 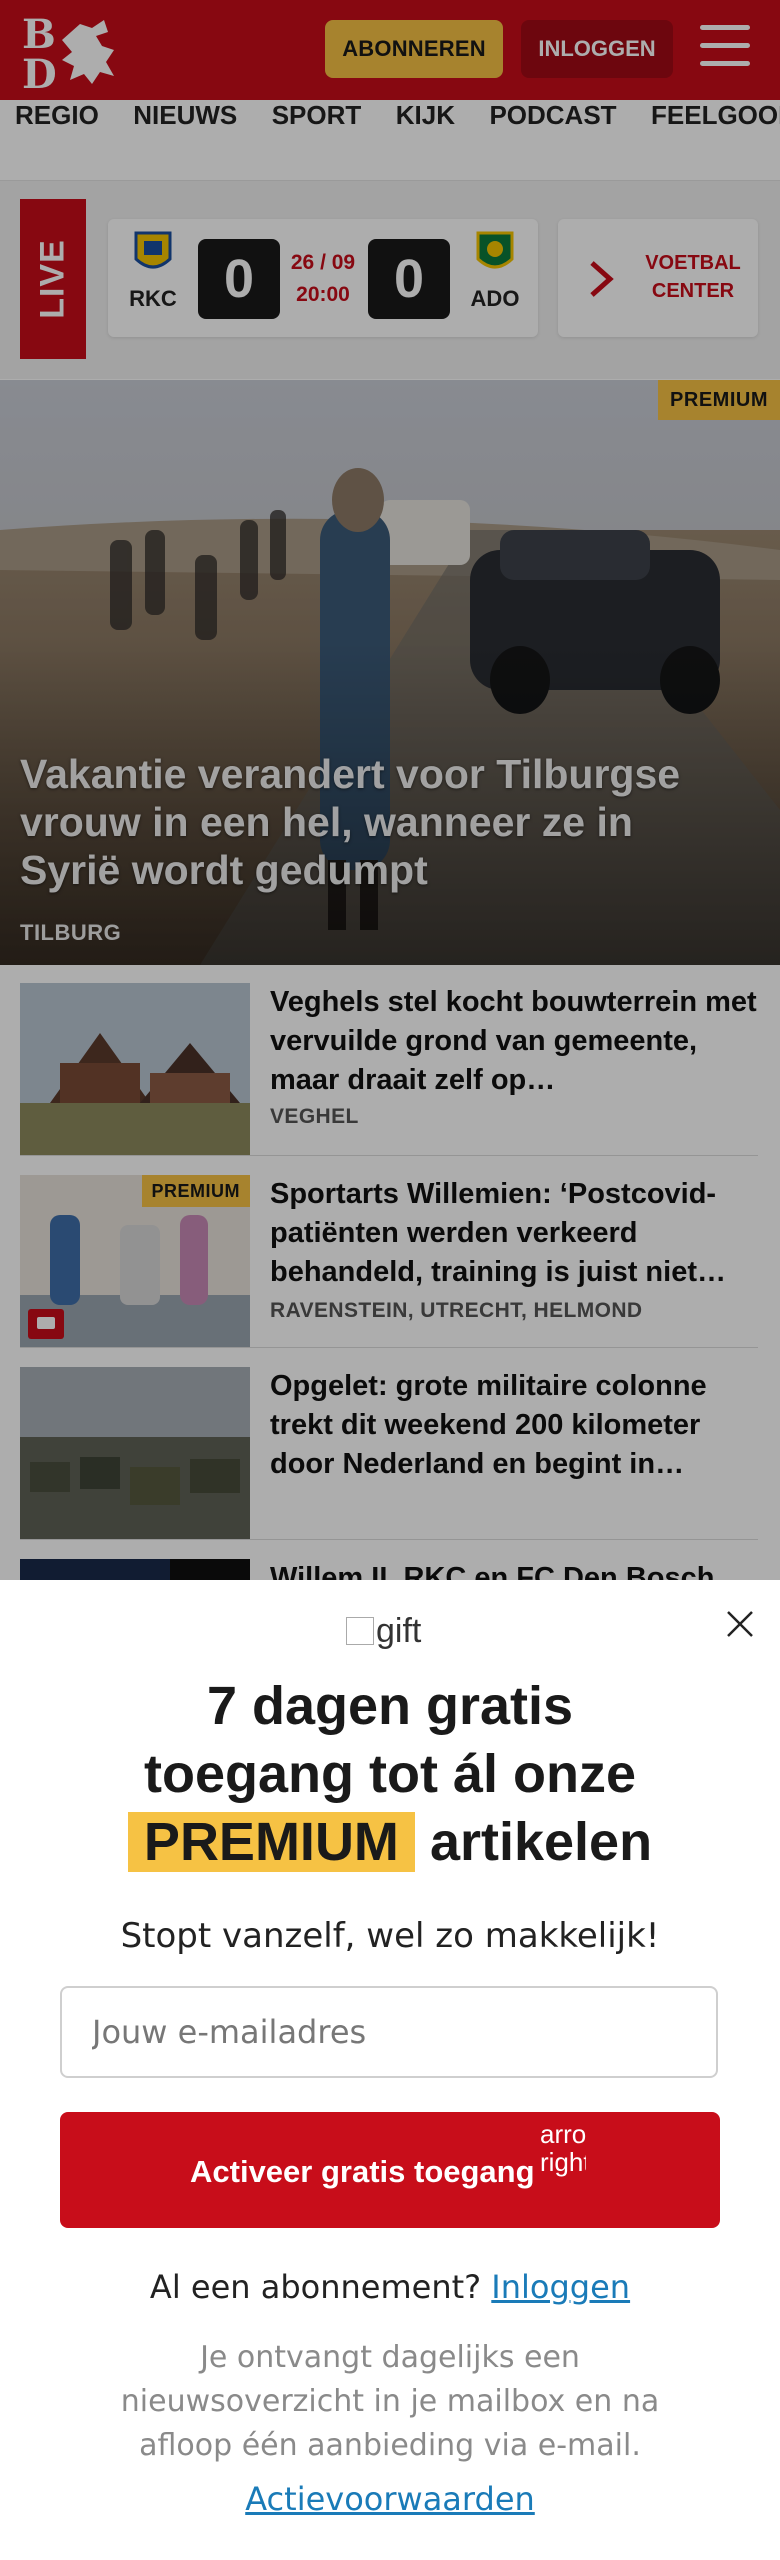 What do you see at coordinates (153, 298) in the screenshot?
I see `home-team-name: RKC` at bounding box center [153, 298].